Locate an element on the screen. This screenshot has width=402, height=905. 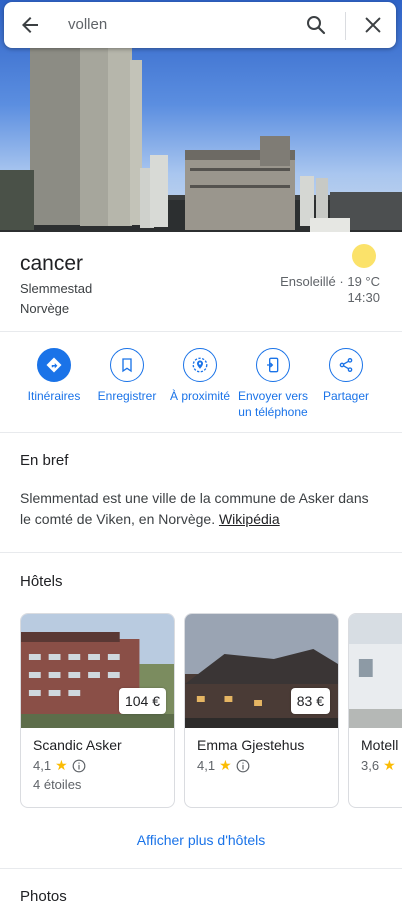
hotel-card: 83 € Emma Gjestehus 4,1 ★ is located at coordinates (261, 710).